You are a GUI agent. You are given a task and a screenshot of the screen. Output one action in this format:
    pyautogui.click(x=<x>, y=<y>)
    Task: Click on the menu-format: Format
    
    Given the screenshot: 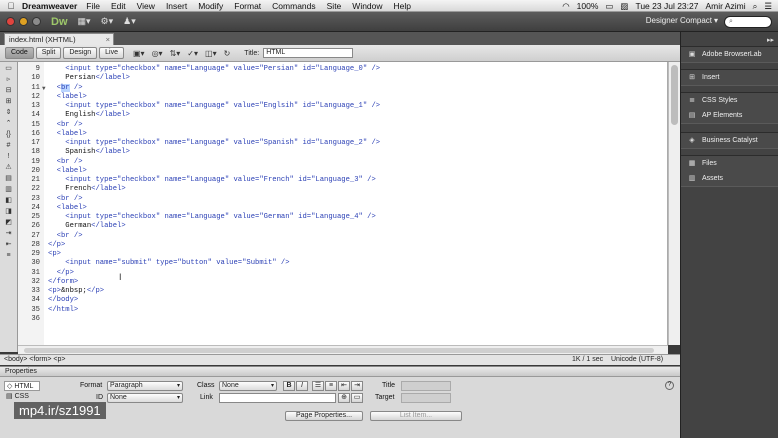 What is the action you would take?
    pyautogui.click(x=247, y=6)
    